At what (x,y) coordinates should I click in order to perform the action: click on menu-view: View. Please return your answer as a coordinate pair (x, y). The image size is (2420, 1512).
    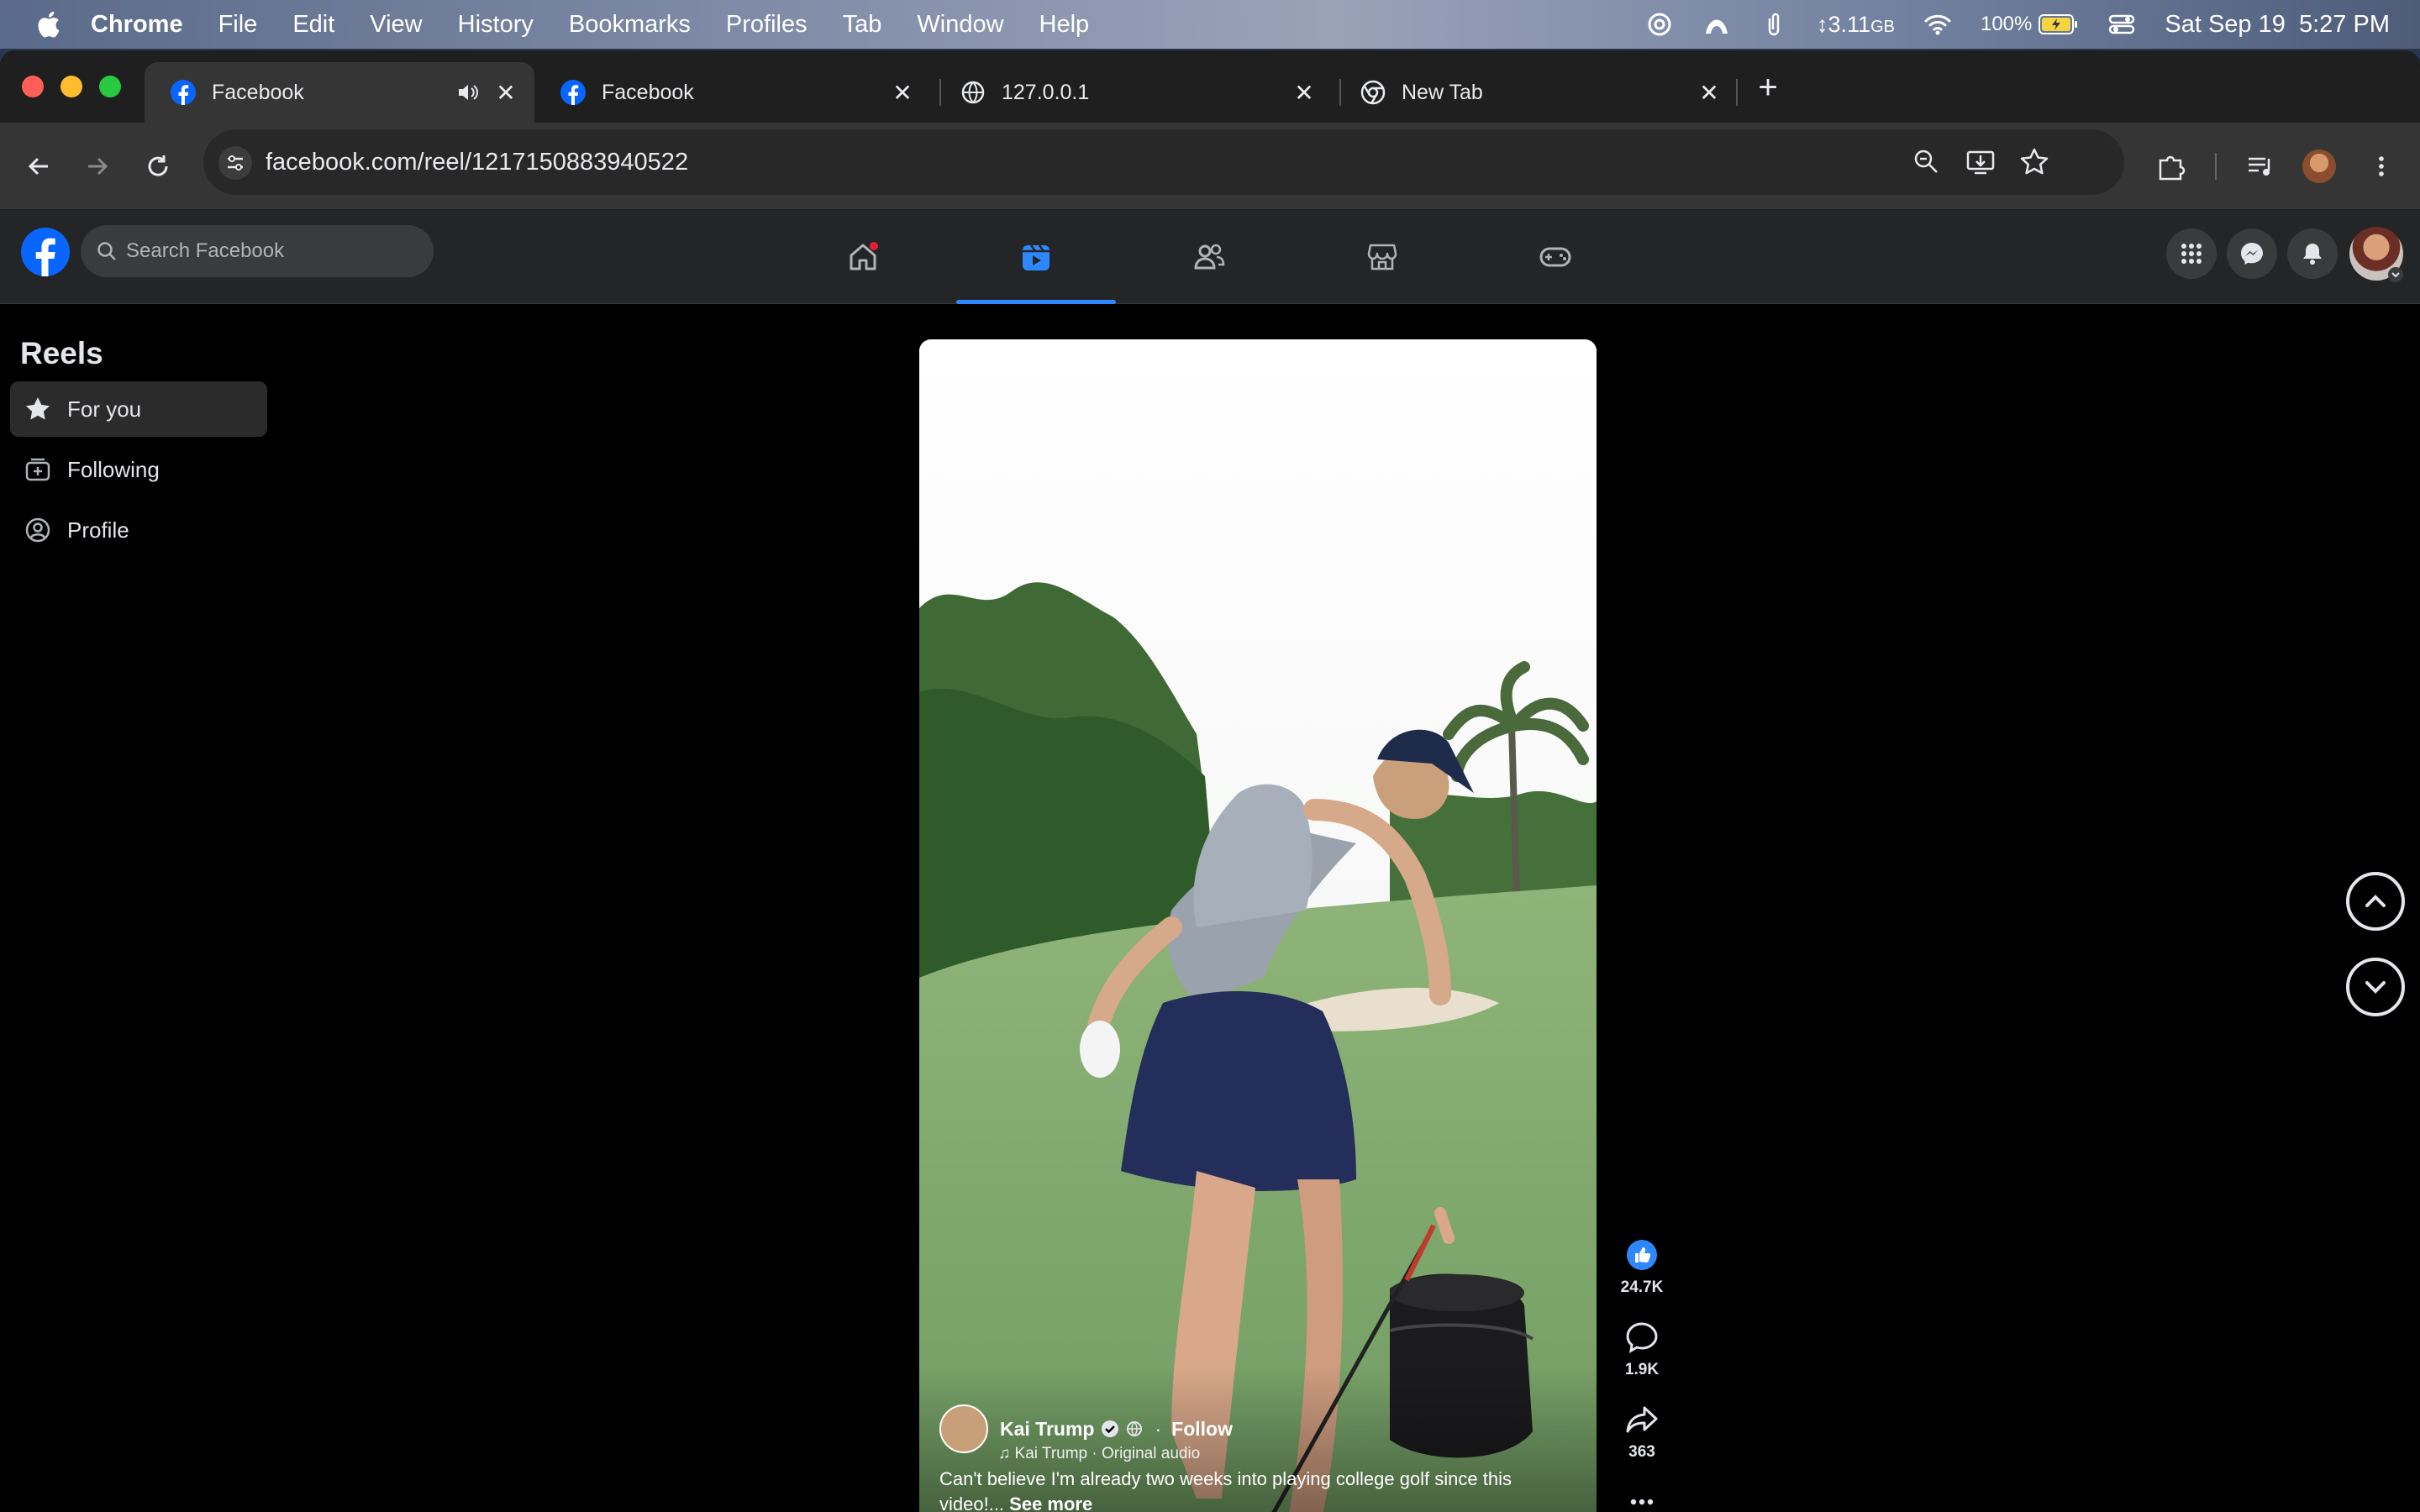
    Looking at the image, I should click on (396, 25).